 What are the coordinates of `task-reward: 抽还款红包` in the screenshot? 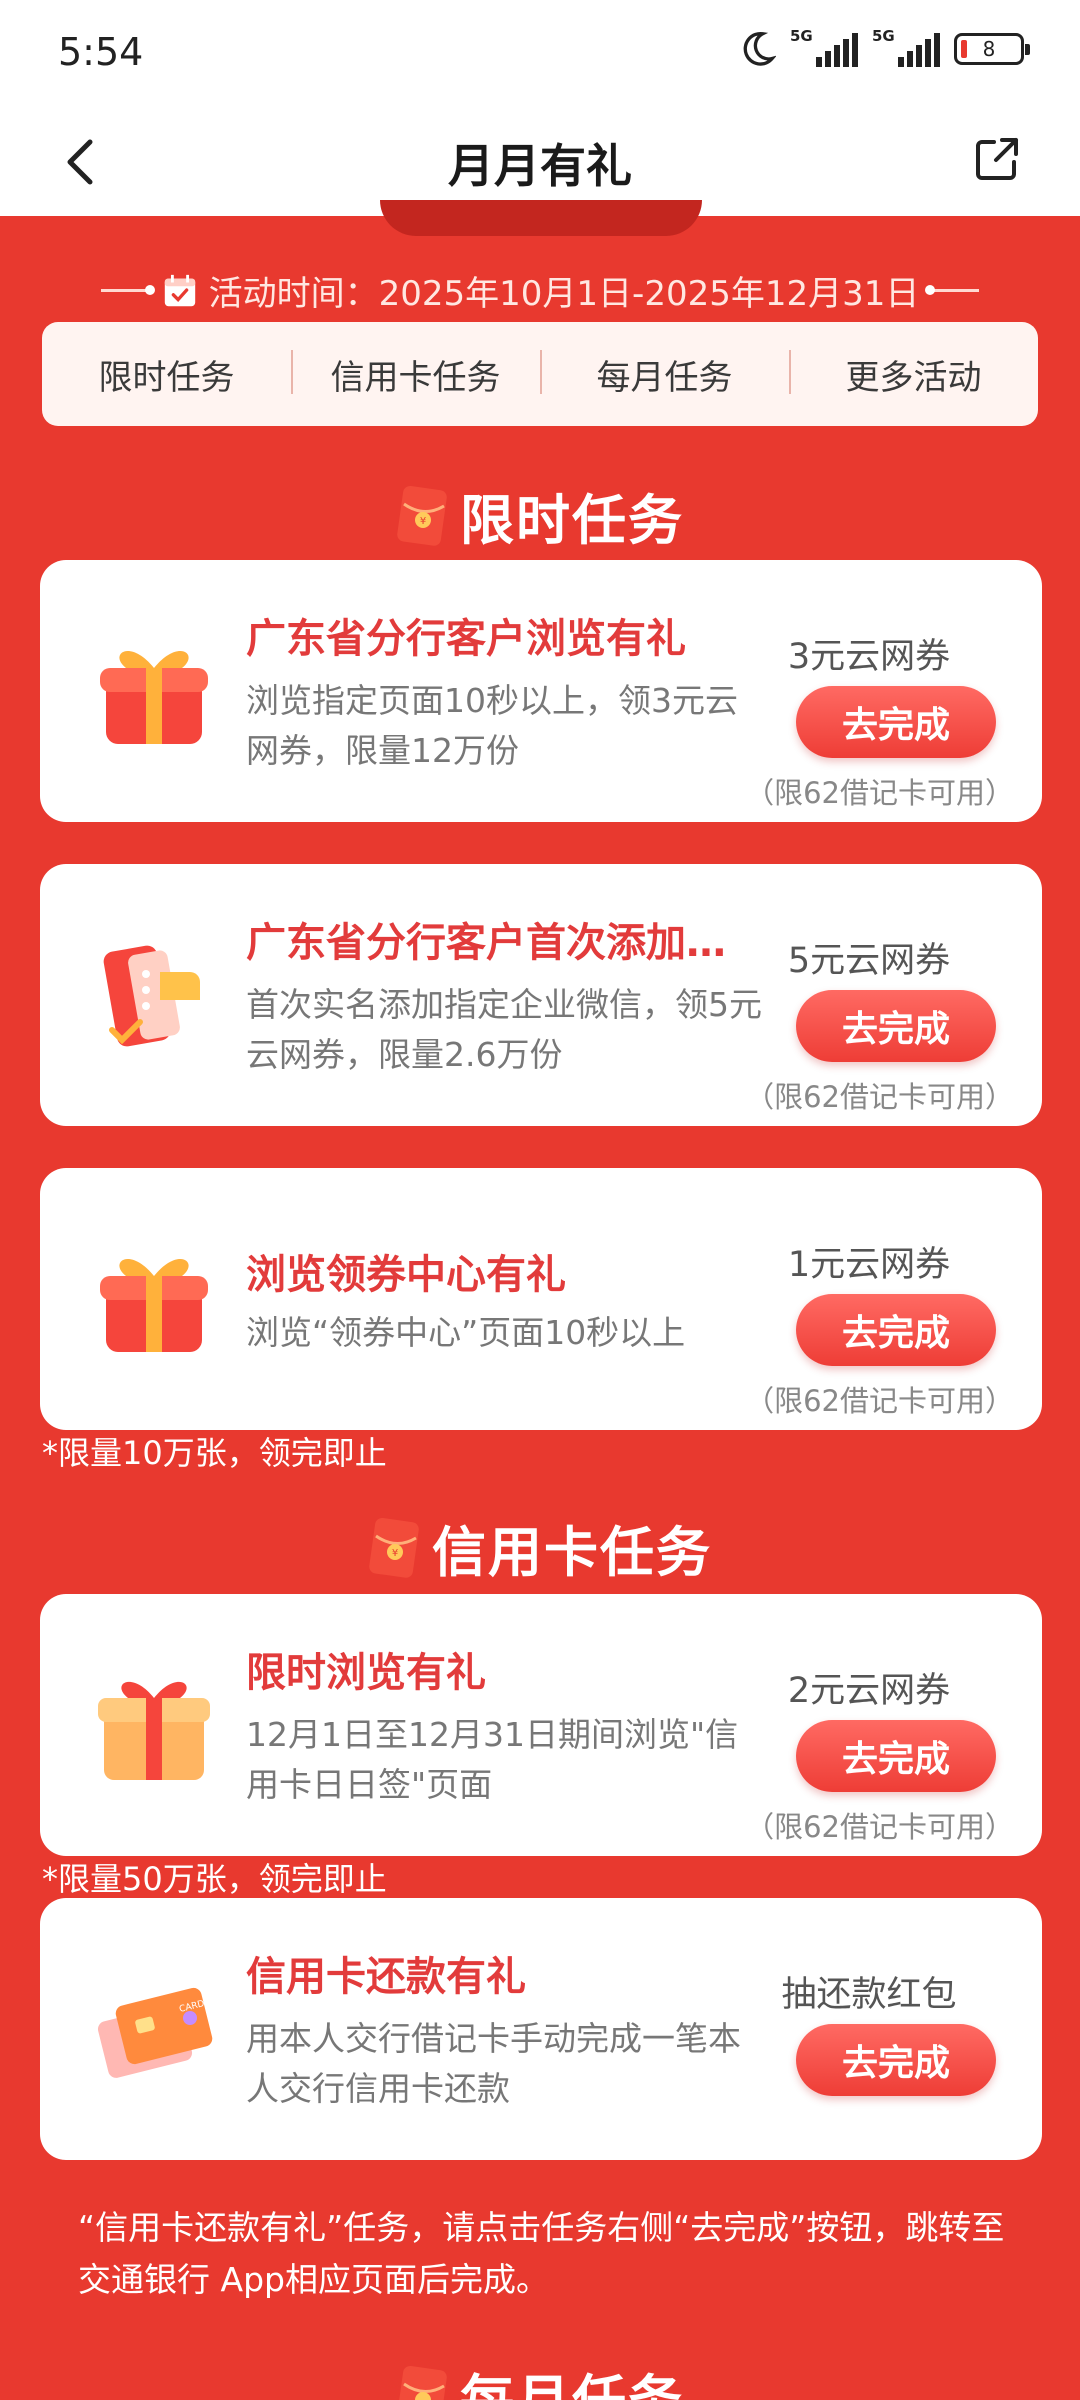 It's located at (869, 1995).